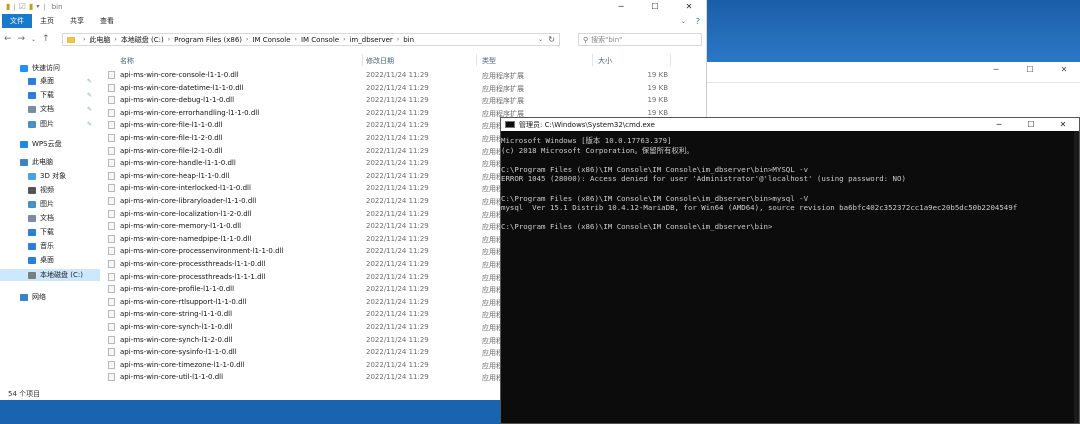 The width and height of the screenshot is (1080, 424). I want to click on explorer-titlebar: ▮ | ☑ ▮ ▾ | bin ─ ☐ ✕, so click(353, 6).